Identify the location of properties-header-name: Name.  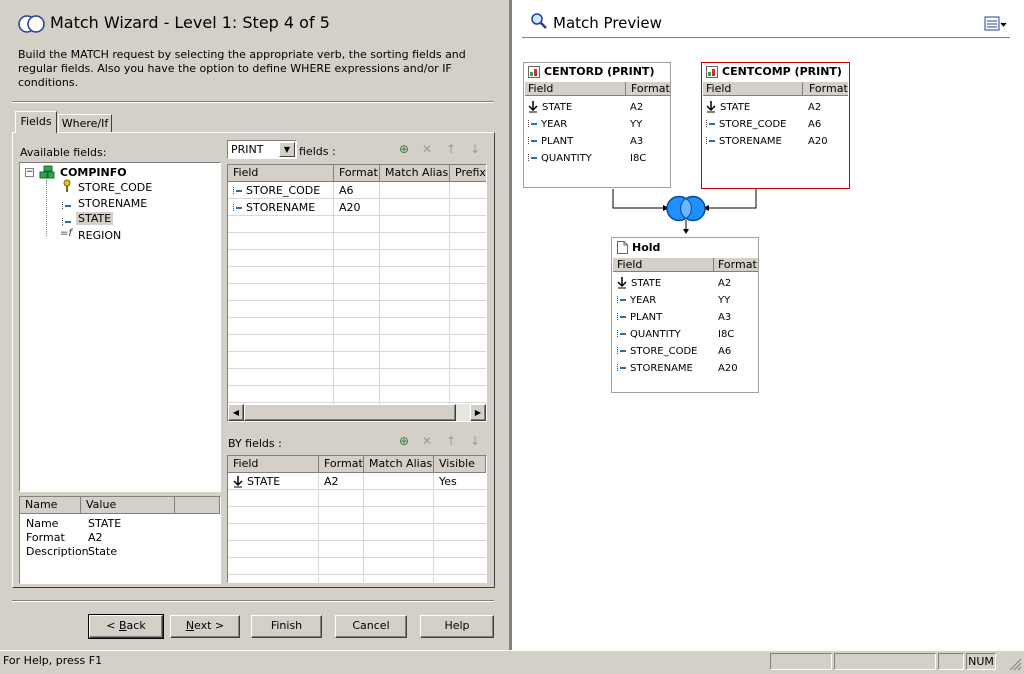
(50, 505).